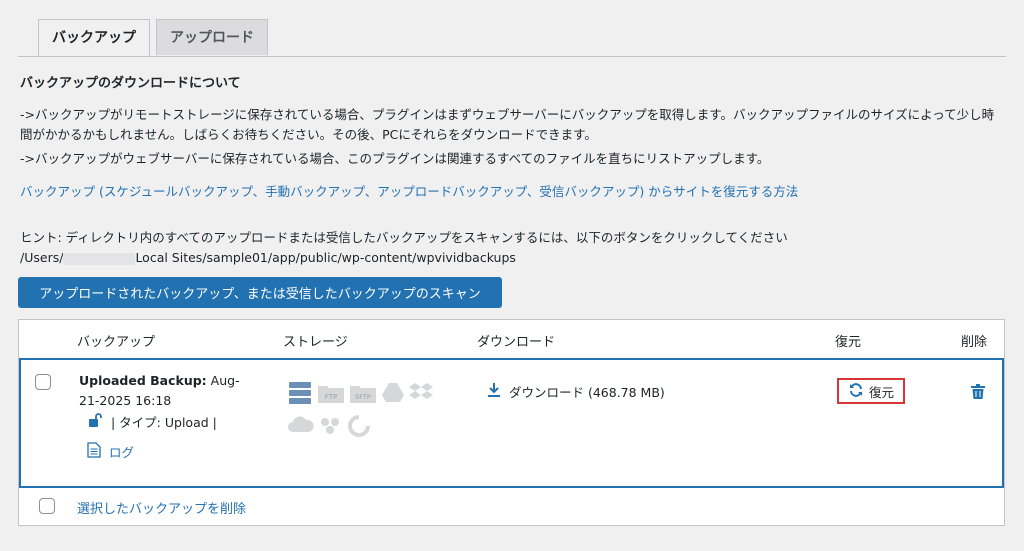 Image resolution: width=1024 pixels, height=551 pixels. I want to click on download-label: ダウンロード (468.78 MB), so click(587, 391).